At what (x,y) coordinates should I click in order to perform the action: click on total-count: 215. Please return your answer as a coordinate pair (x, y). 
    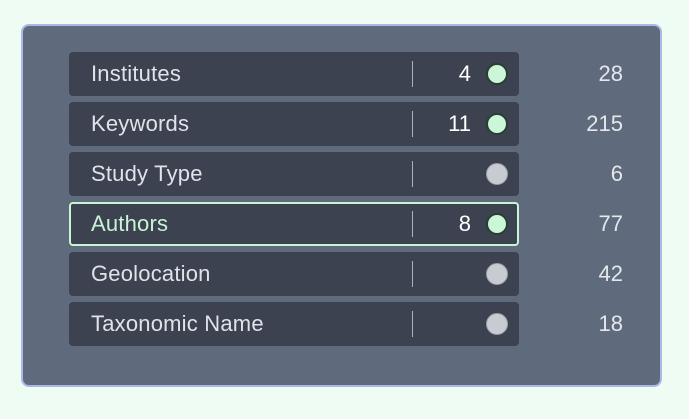
    Looking at the image, I should click on (604, 123).